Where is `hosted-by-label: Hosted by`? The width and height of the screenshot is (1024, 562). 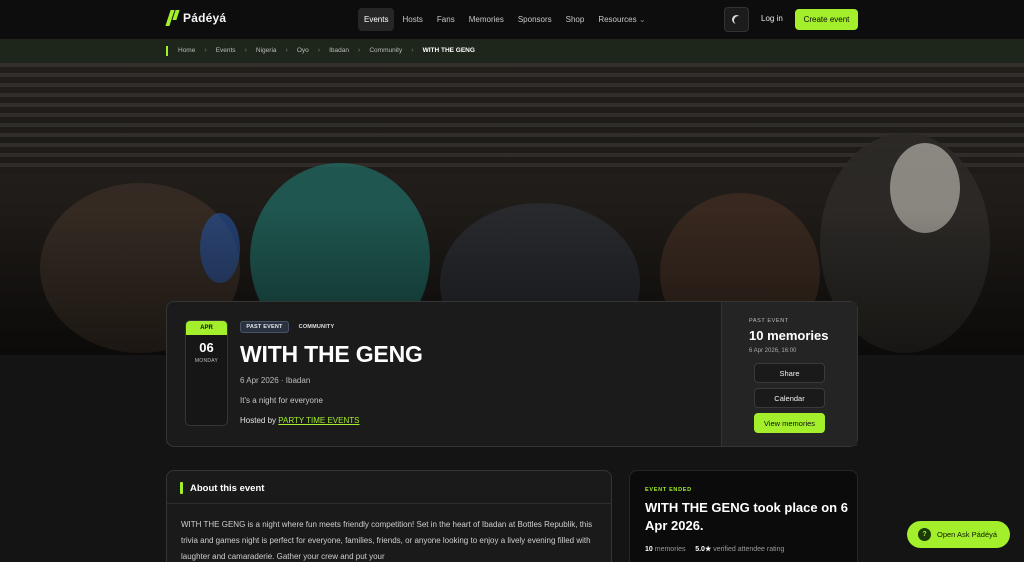 hosted-by-label: Hosted by is located at coordinates (258, 420).